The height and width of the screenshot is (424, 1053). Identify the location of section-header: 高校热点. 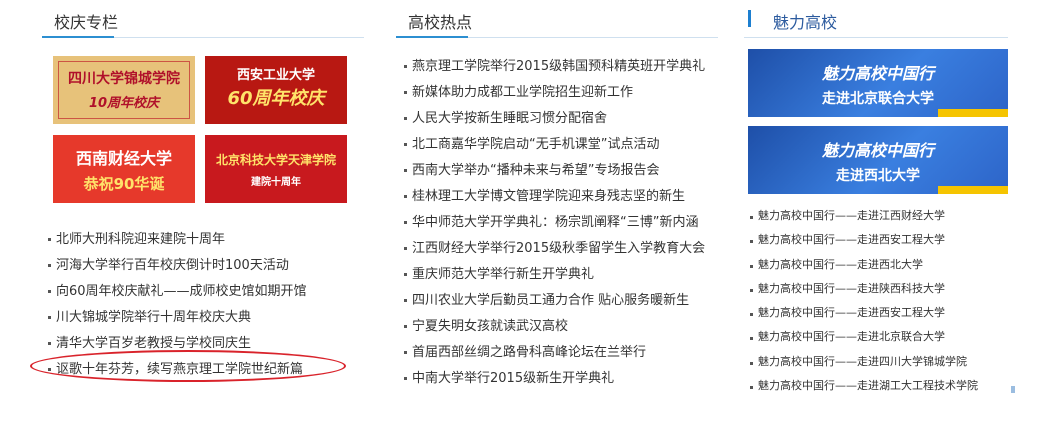
(557, 19).